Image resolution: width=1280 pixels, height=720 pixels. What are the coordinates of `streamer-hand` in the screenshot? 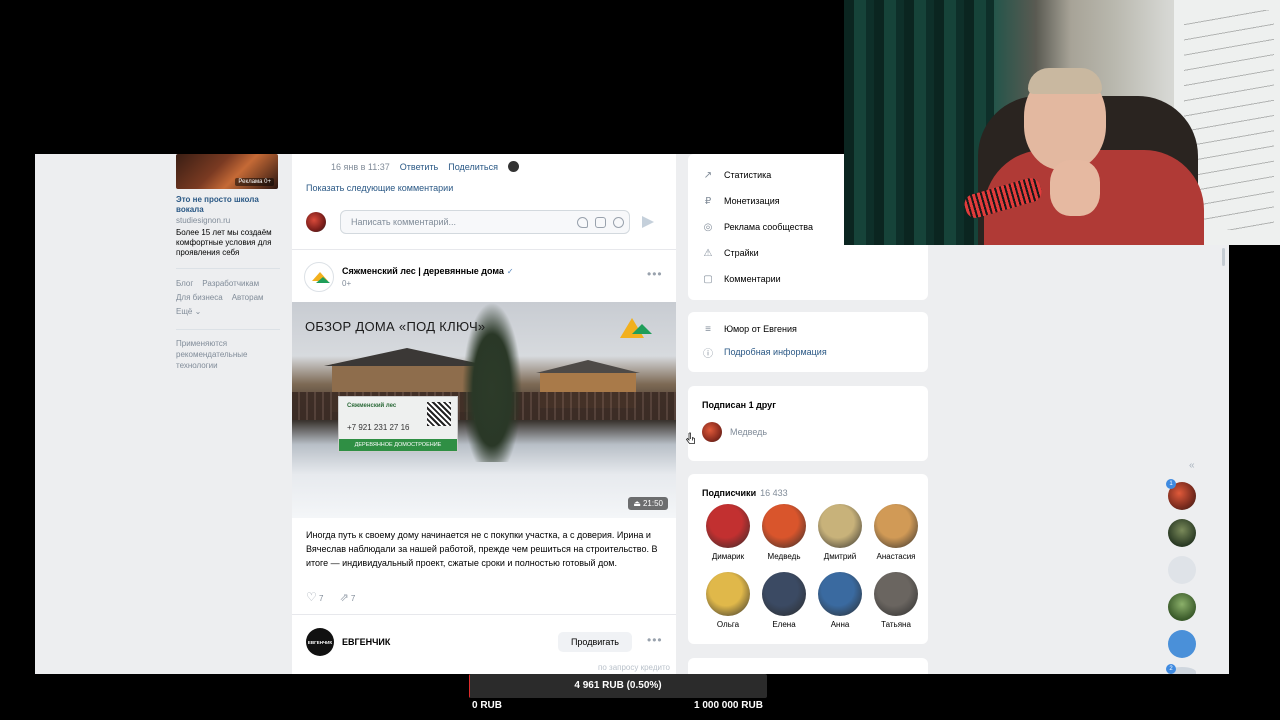 It's located at (1075, 188).